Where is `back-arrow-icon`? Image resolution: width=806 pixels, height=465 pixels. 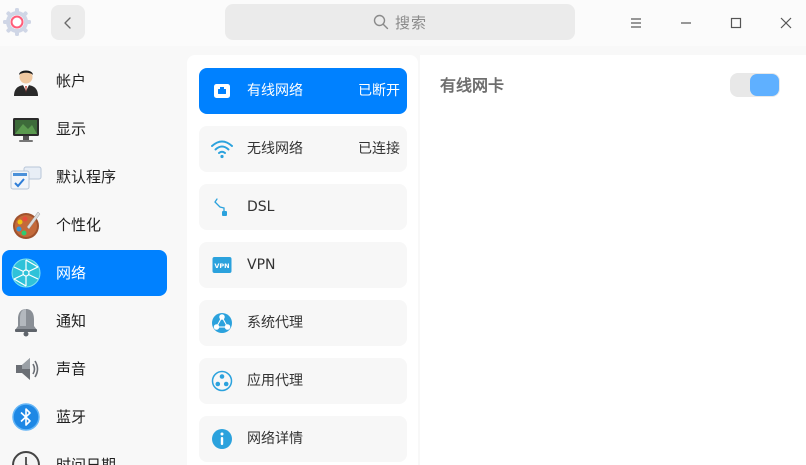
back-arrow-icon is located at coordinates (67, 22).